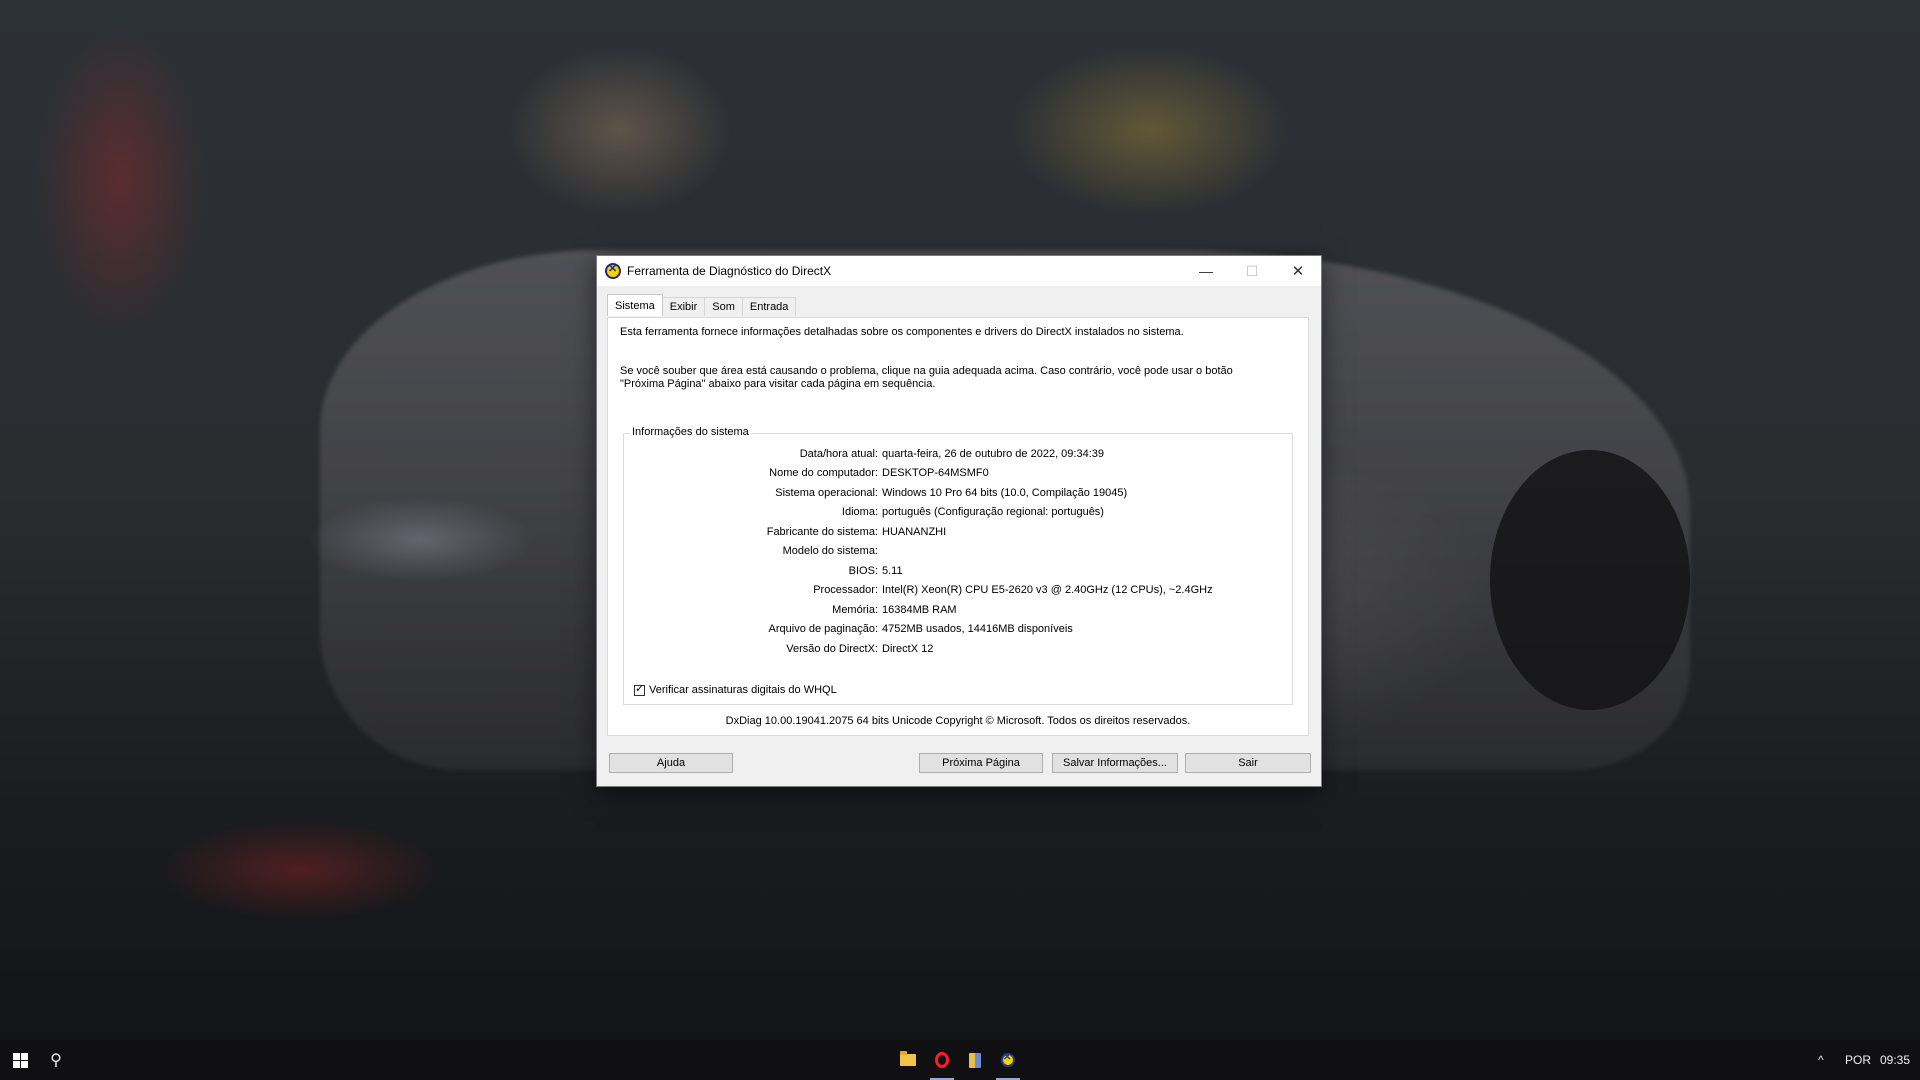  I want to click on search-icon: ⚲, so click(56, 1060).